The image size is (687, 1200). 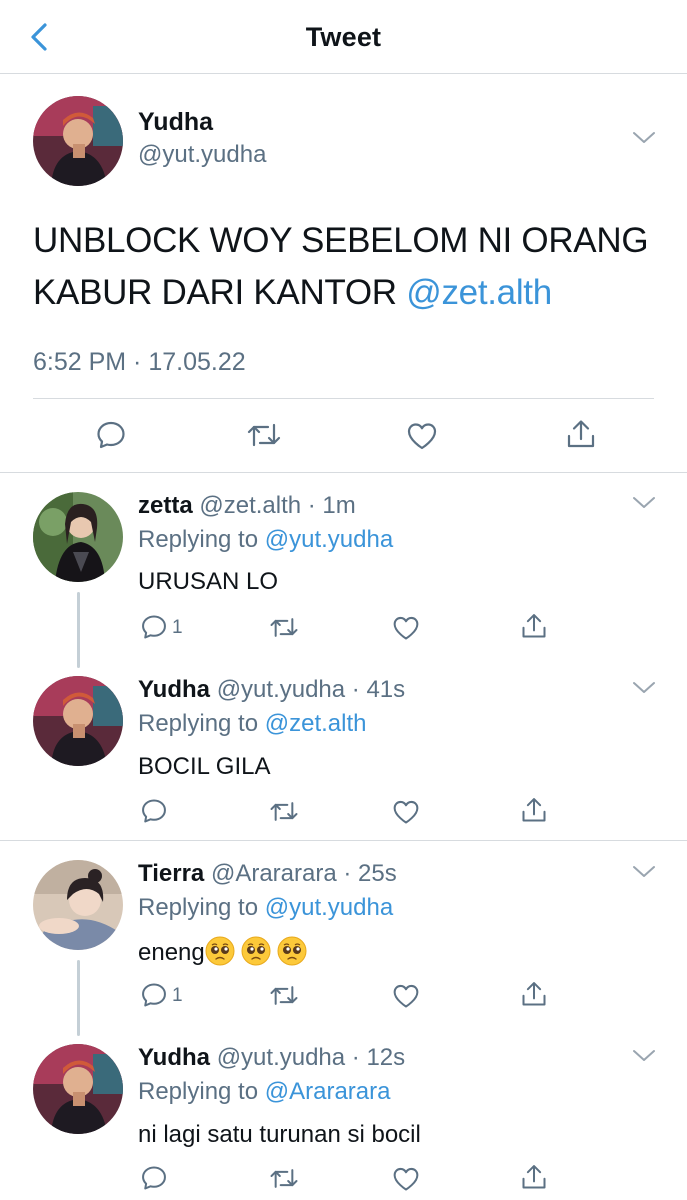 I want to click on reply-body: eneng, so click(x=171, y=952).